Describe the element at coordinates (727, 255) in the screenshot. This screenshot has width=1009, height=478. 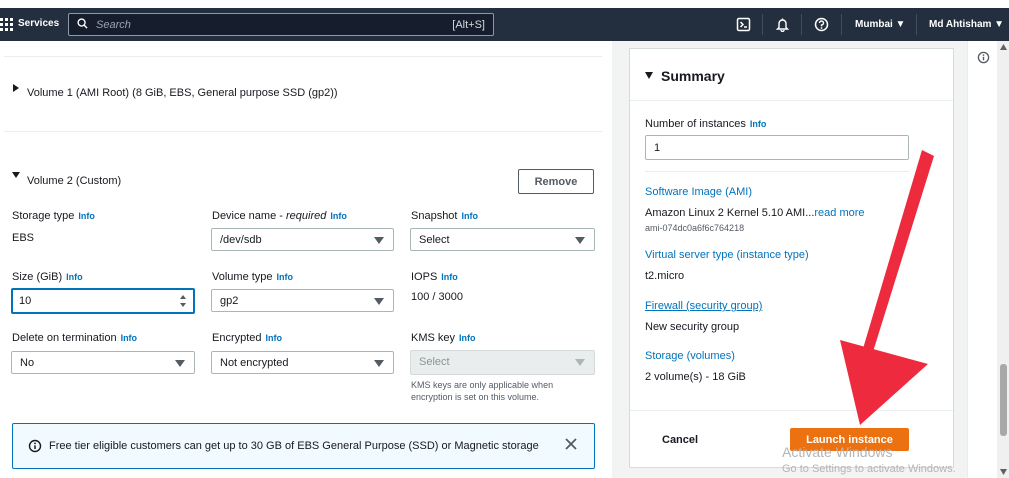
I see `instance-type-link: Virtual server type (instance type)` at that location.